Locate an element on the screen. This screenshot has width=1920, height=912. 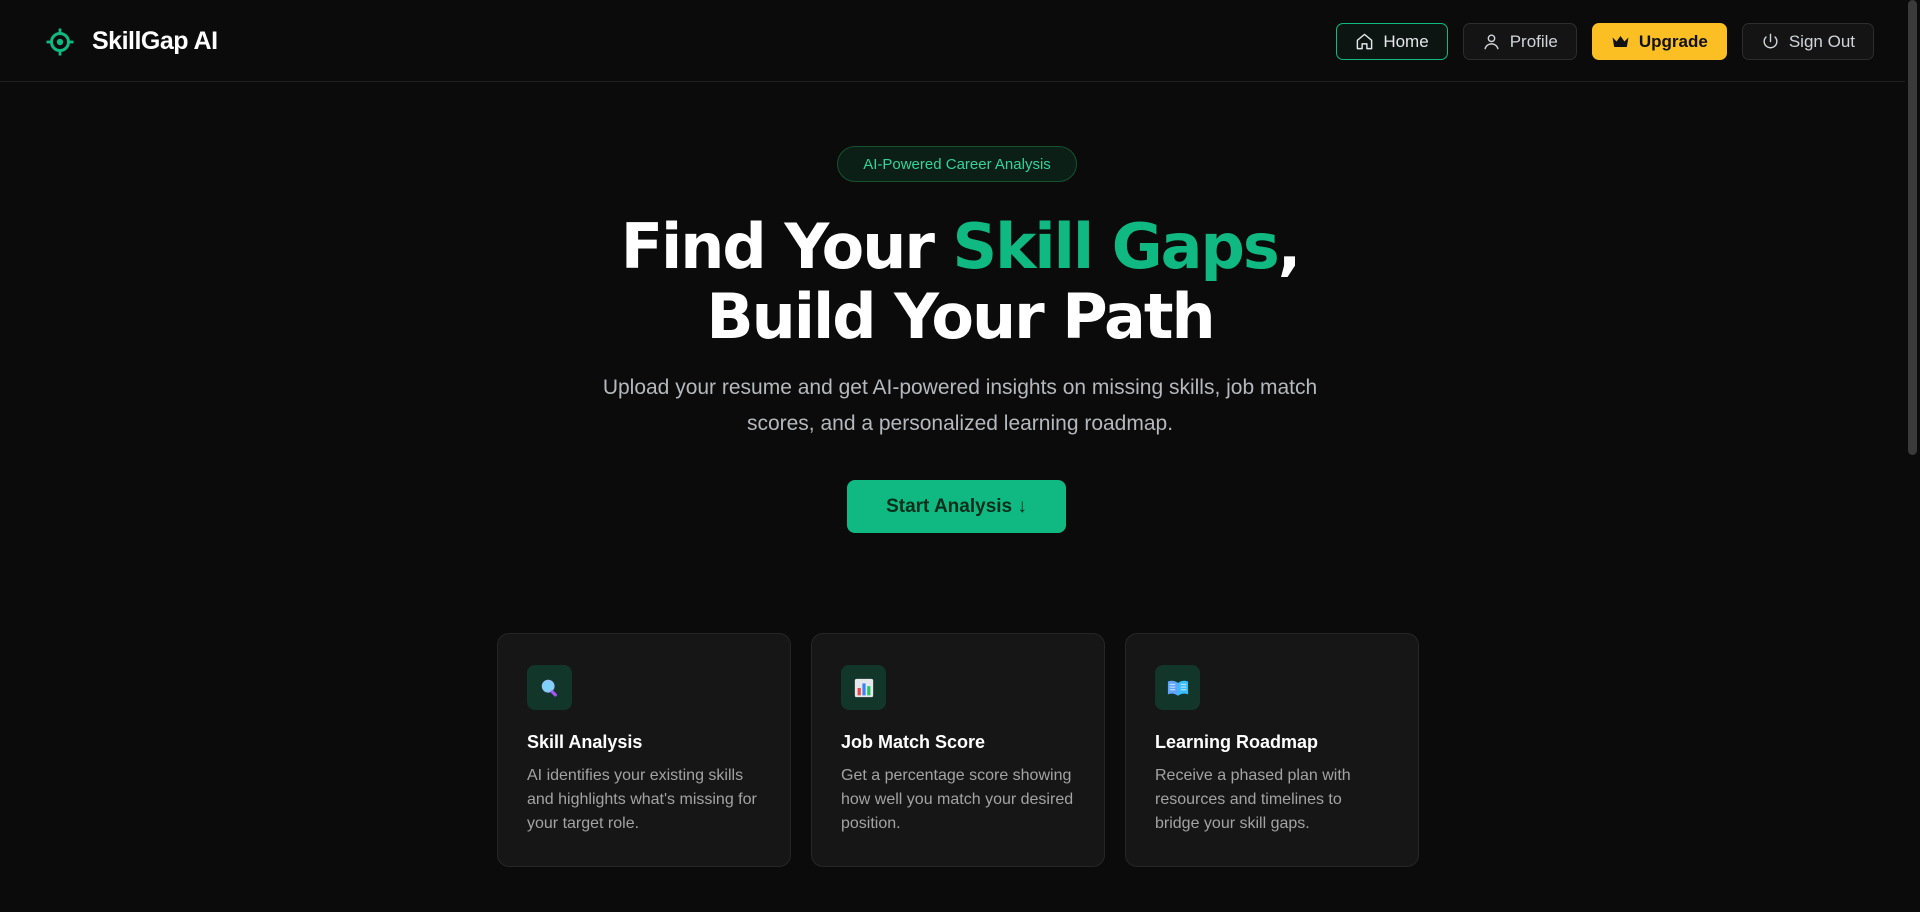
page-scrollbar is located at coordinates (1912, 456).